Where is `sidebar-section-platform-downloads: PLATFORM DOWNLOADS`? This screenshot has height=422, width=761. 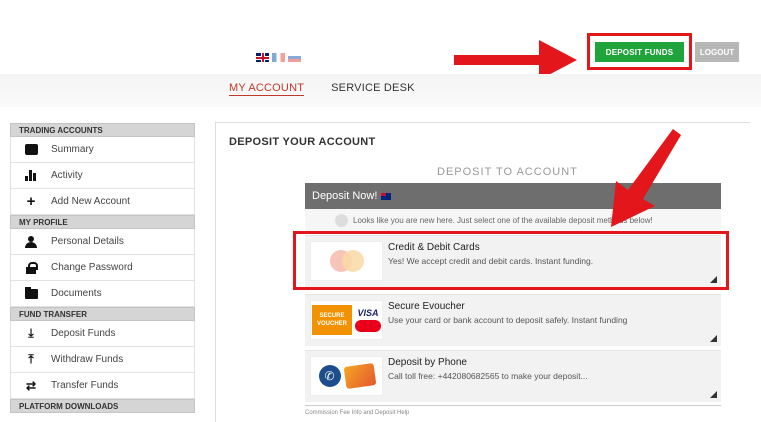 sidebar-section-platform-downloads: PLATFORM DOWNLOADS is located at coordinates (102, 406).